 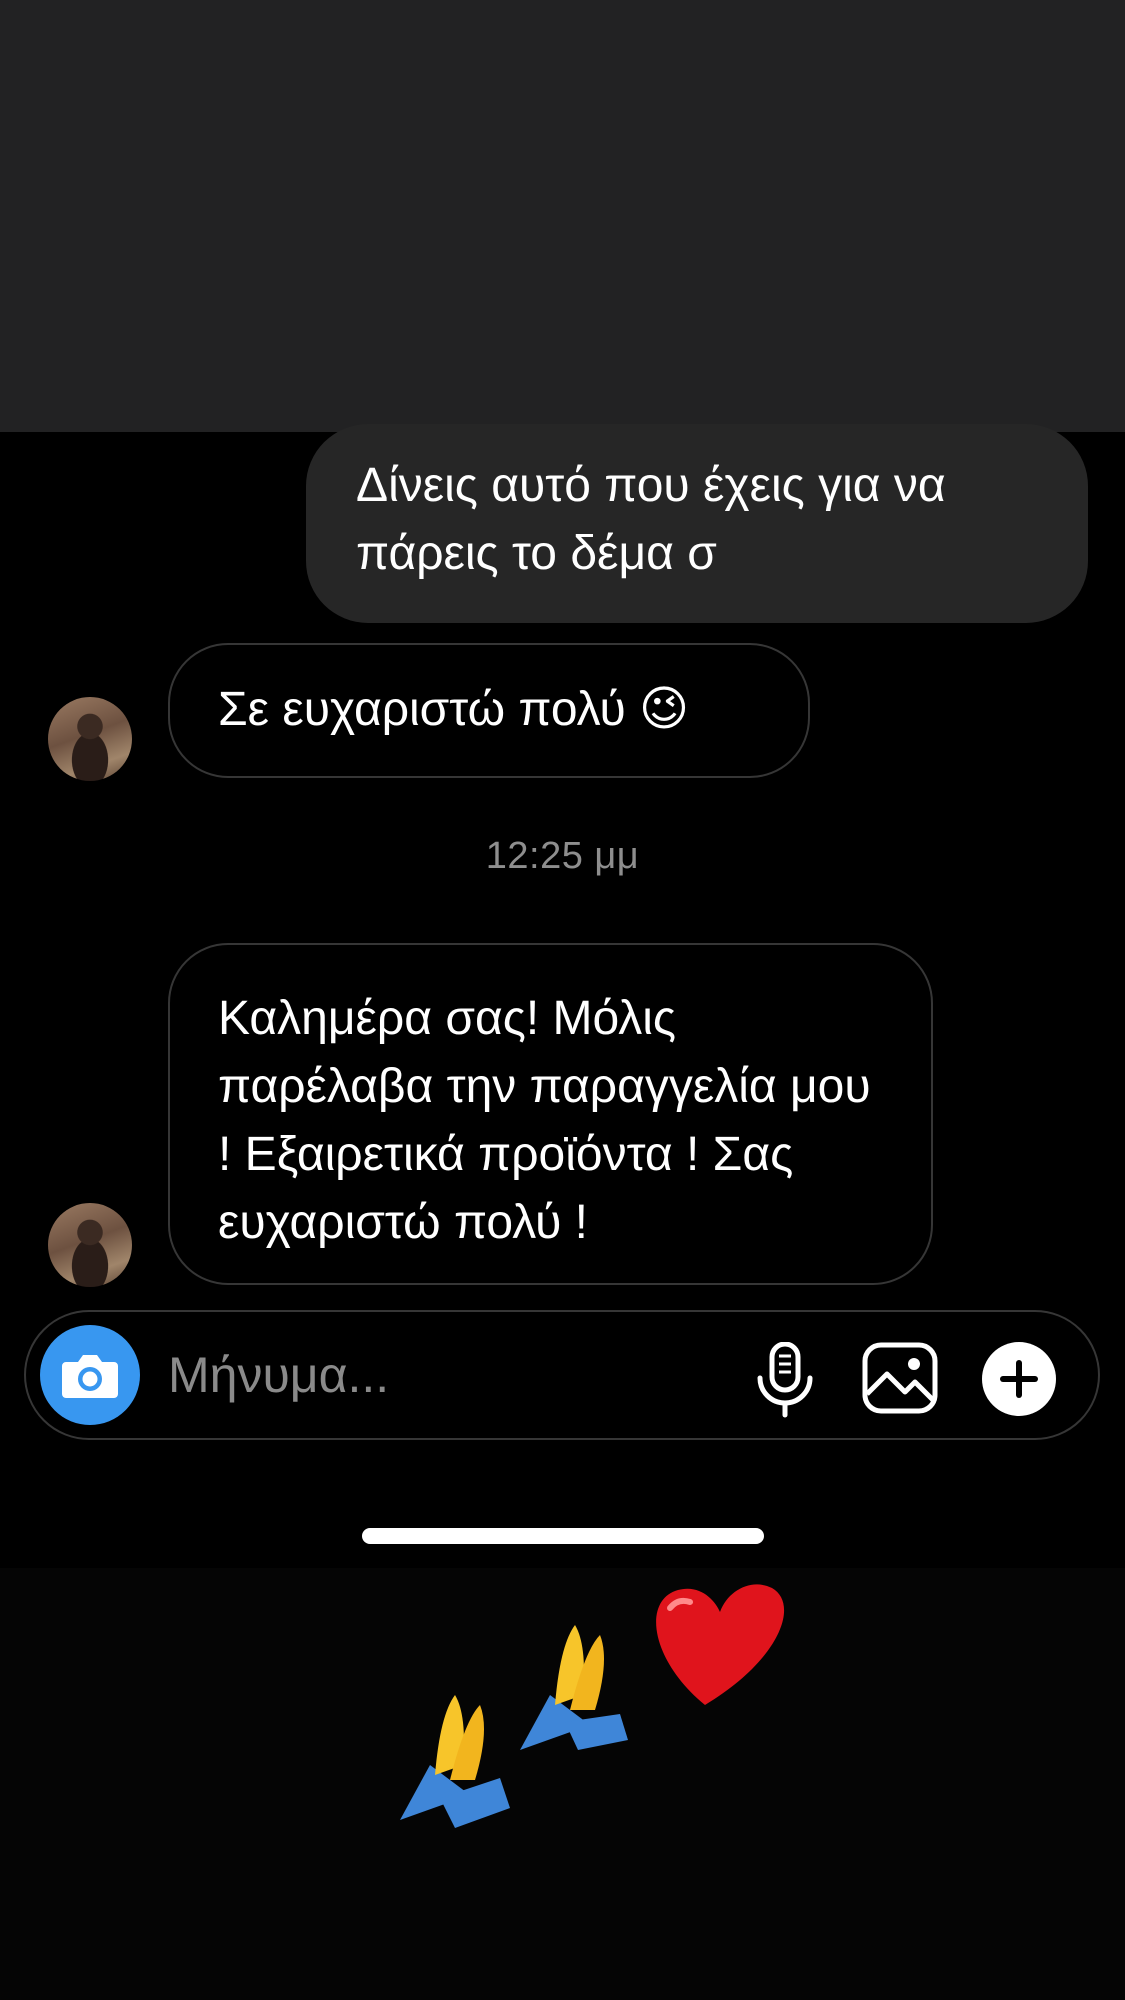 I want to click on microphone-button, so click(x=785, y=1379).